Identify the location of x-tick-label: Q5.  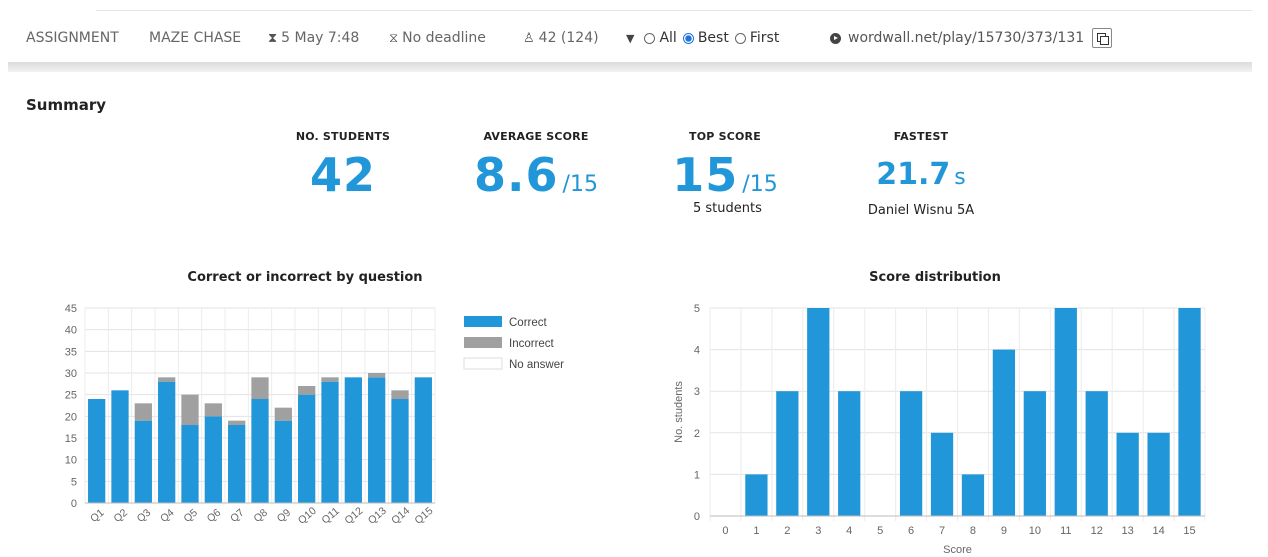
(190, 516).